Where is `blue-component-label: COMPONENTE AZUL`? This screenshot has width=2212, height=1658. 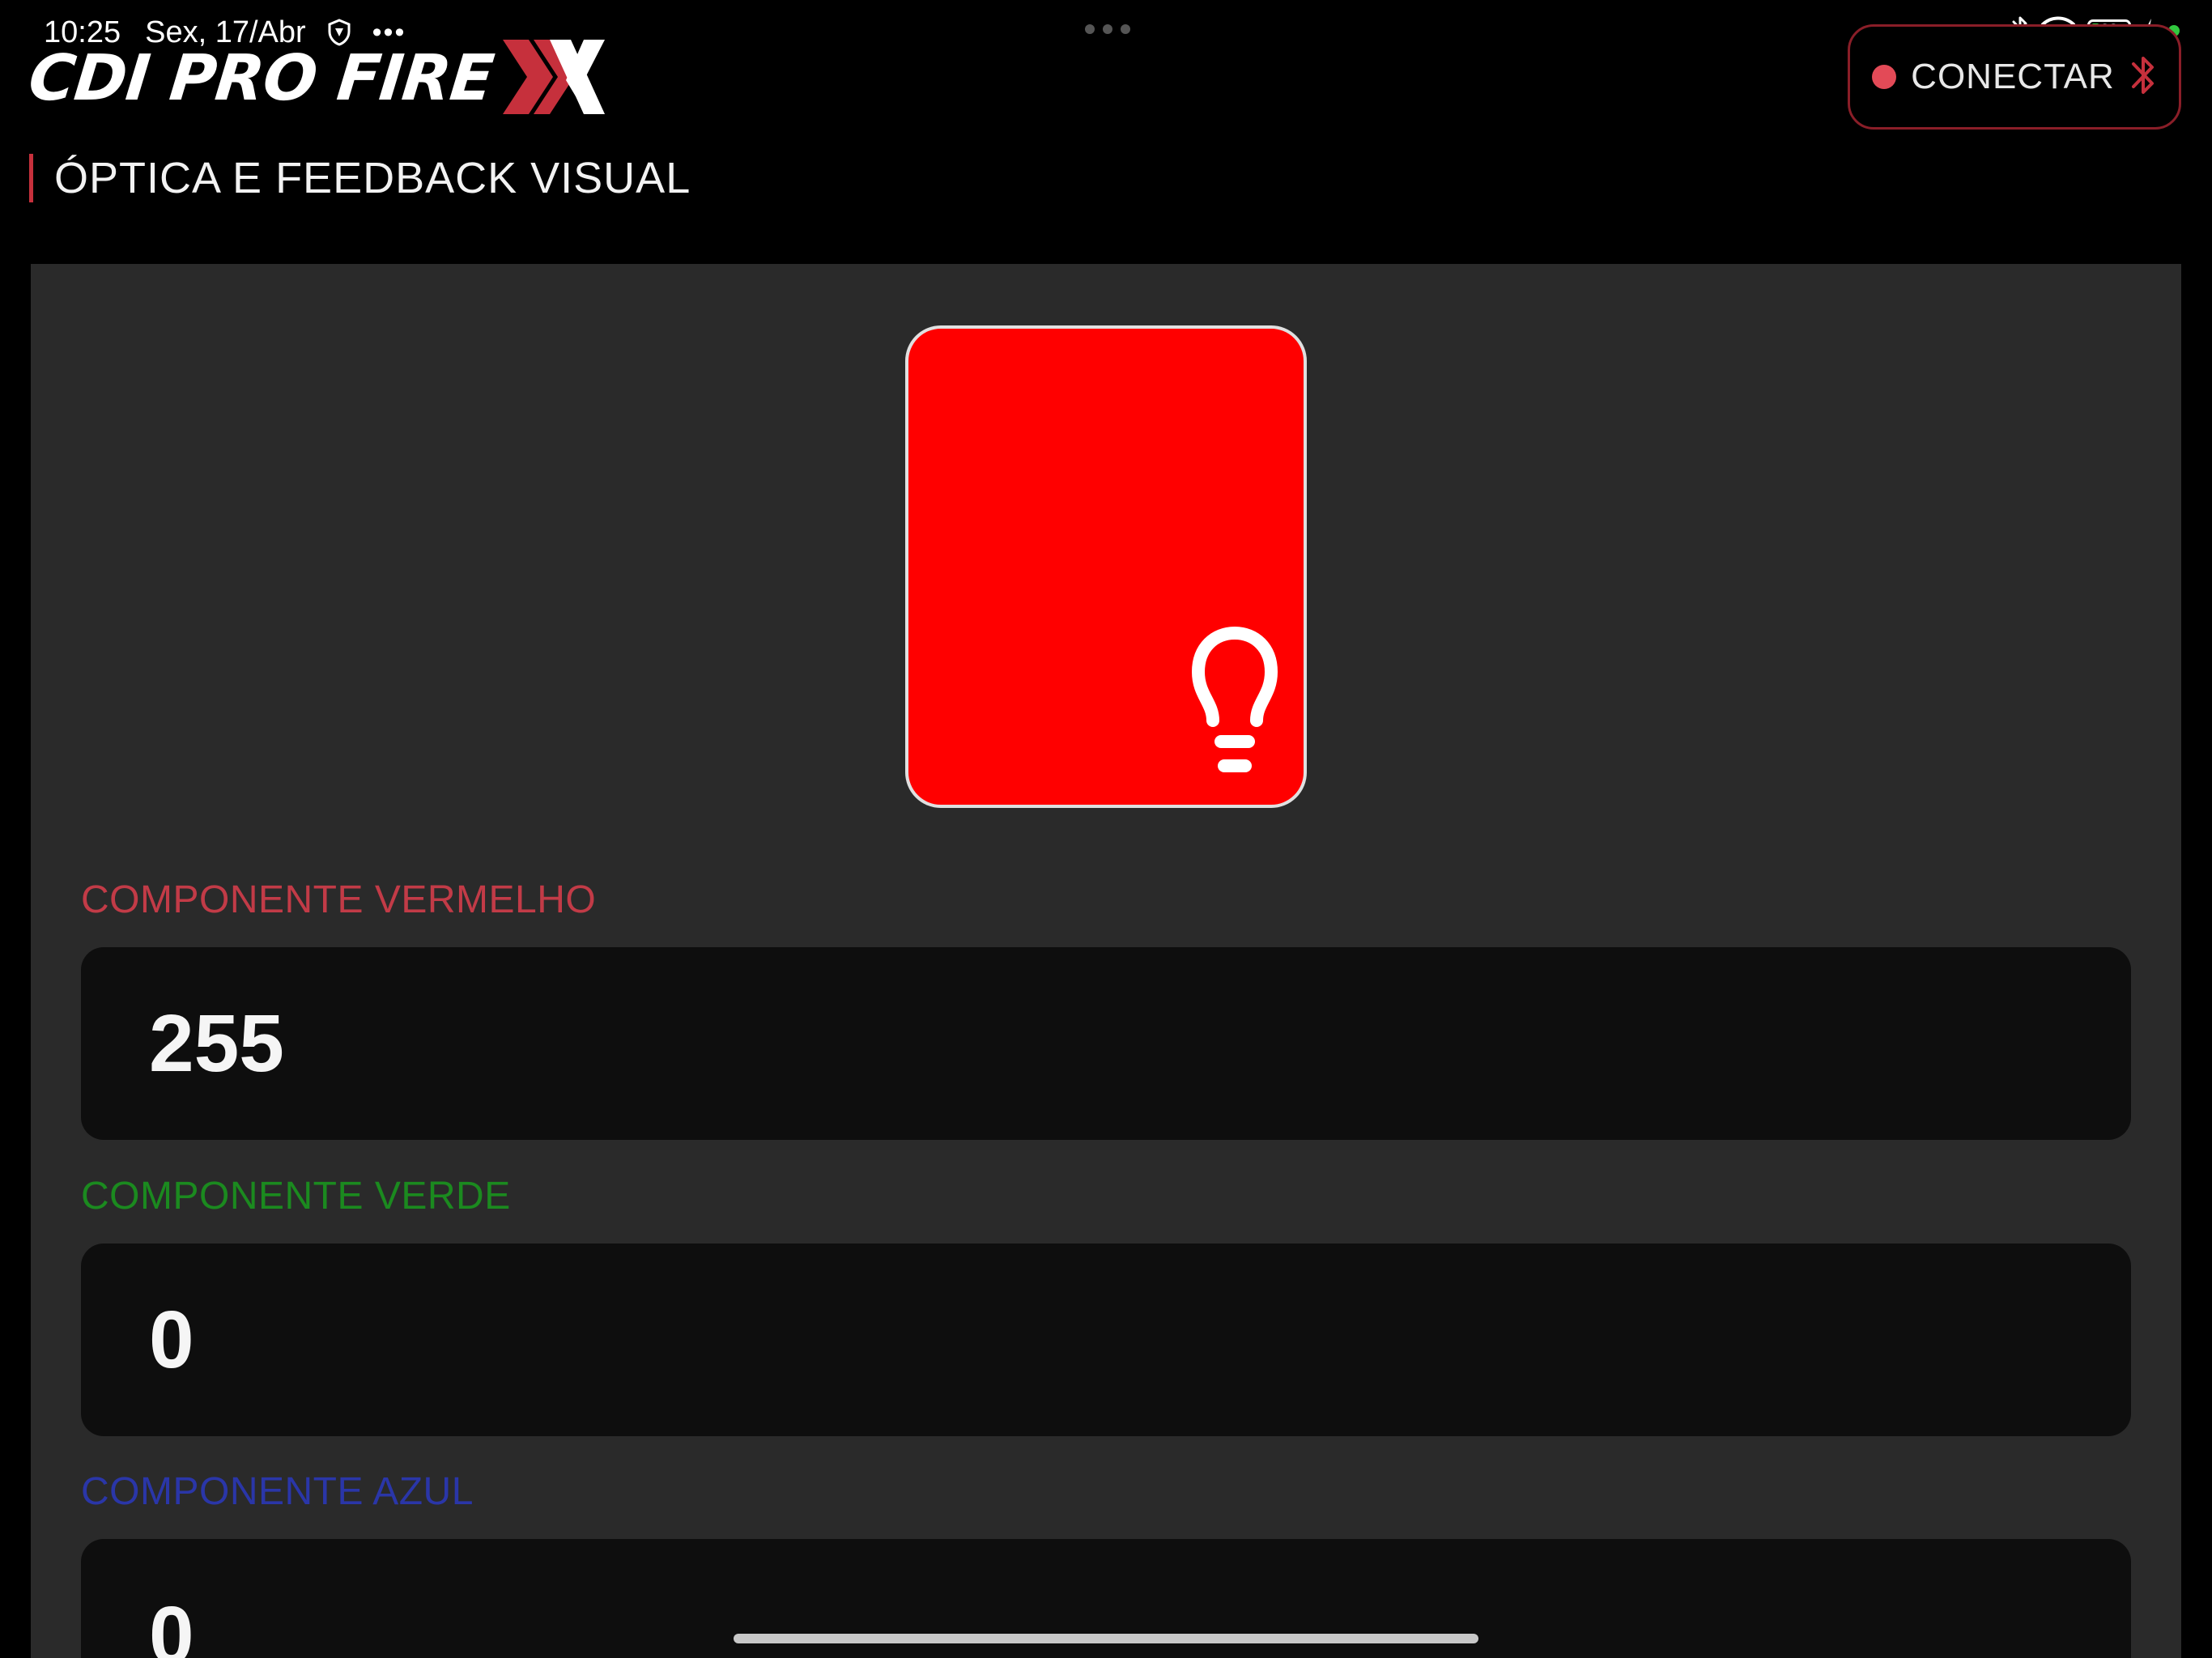 blue-component-label: COMPONENTE AZUL is located at coordinates (278, 1491).